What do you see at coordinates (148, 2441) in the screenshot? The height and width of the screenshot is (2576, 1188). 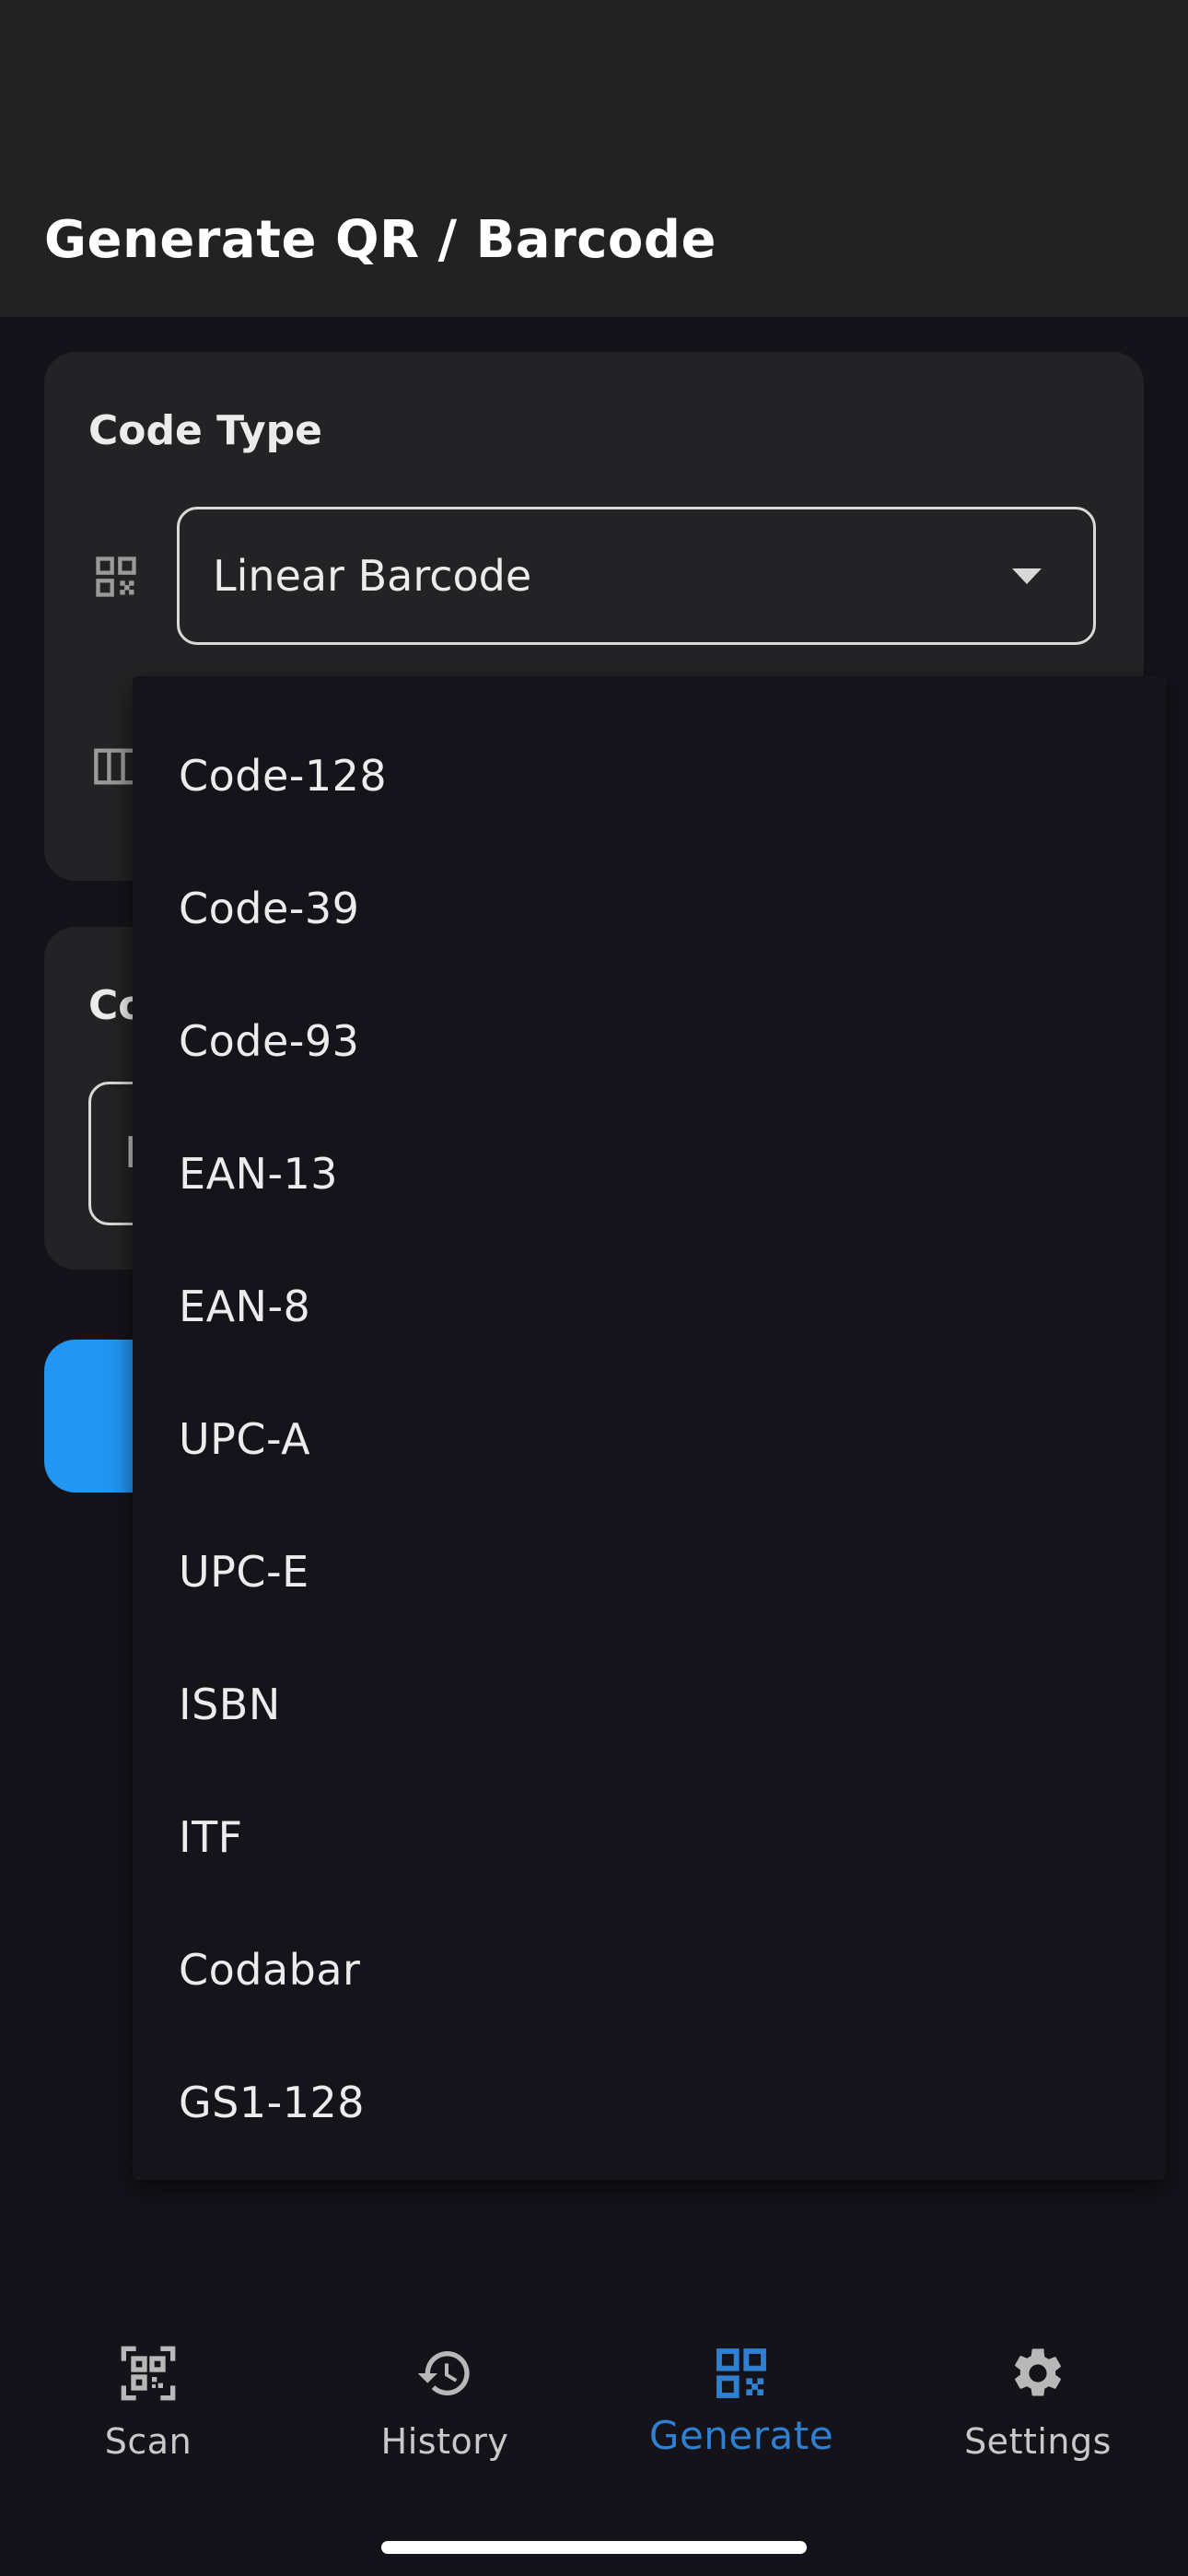 I see `nav-label-scan: Scan` at bounding box center [148, 2441].